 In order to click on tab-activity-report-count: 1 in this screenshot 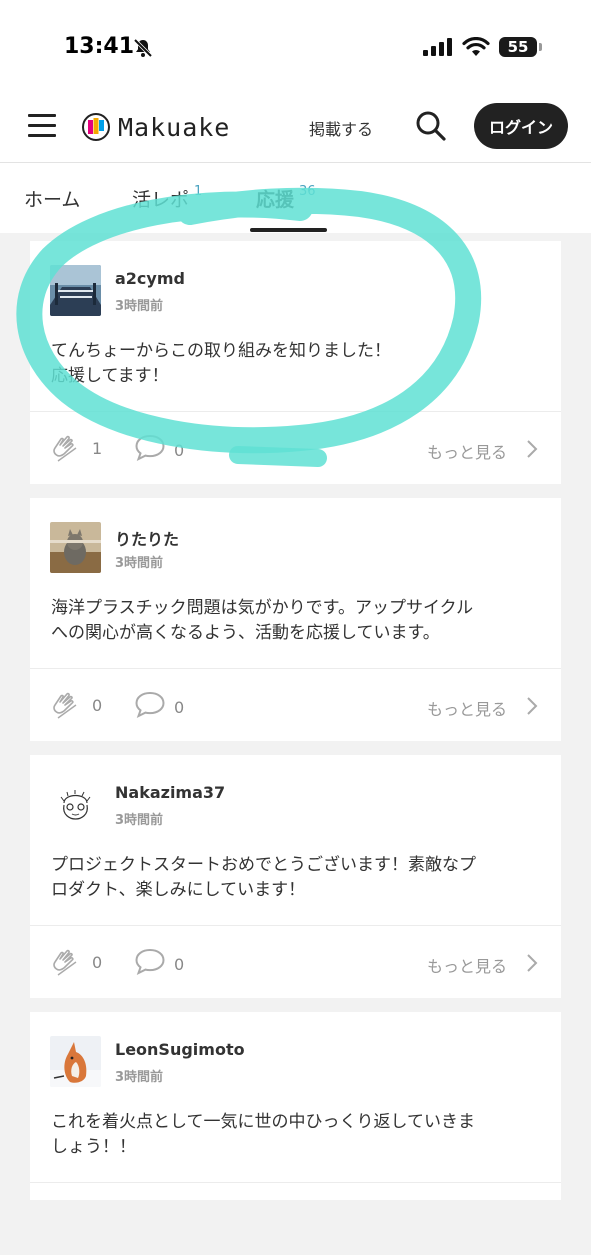, I will do `click(198, 191)`.